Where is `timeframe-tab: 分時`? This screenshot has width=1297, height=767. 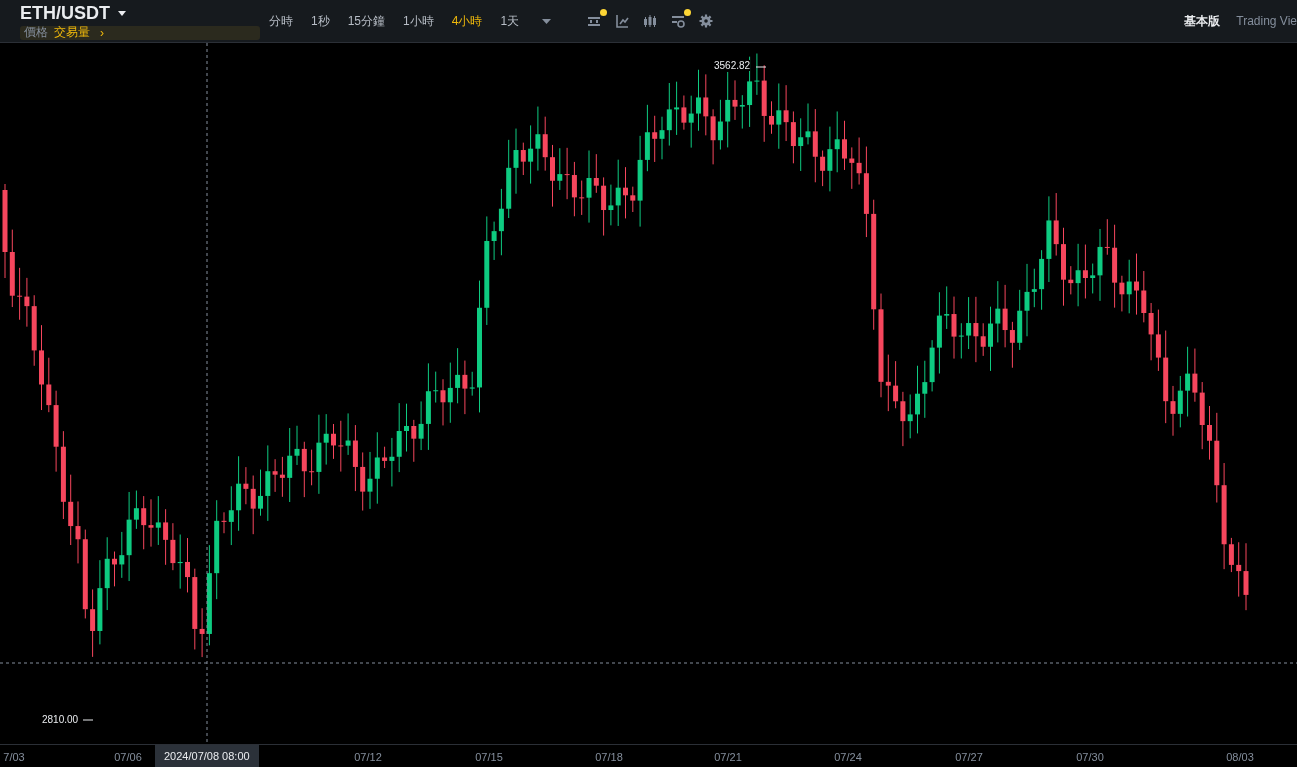
timeframe-tab: 分時 is located at coordinates (281, 21).